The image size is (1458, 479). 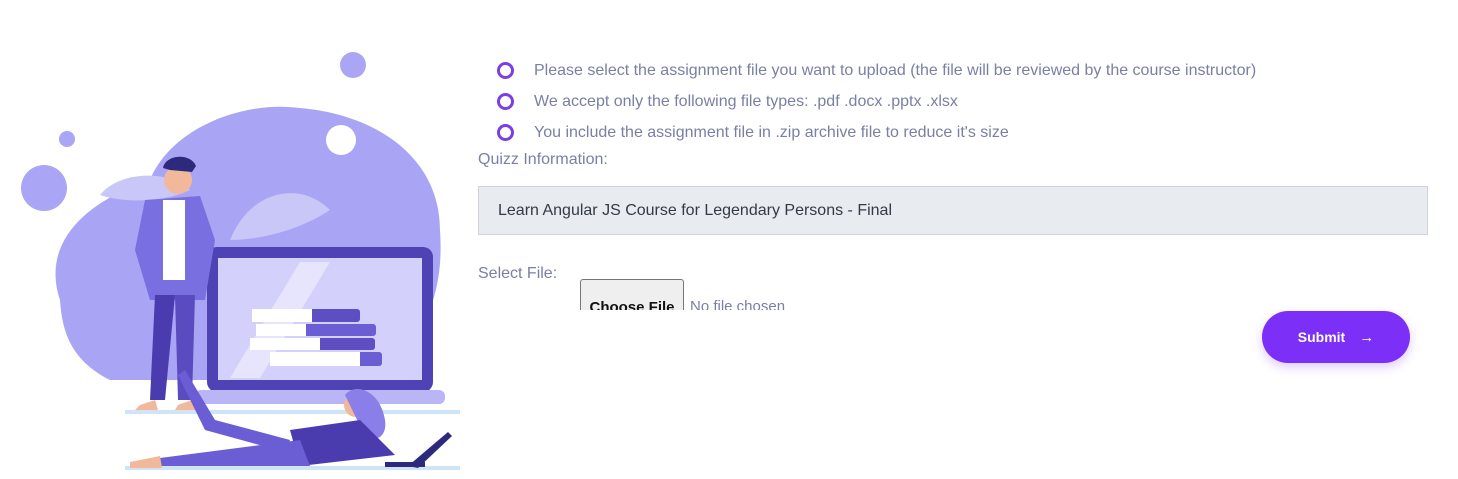 What do you see at coordinates (1321, 337) in the screenshot?
I see `submit-label: Submit` at bounding box center [1321, 337].